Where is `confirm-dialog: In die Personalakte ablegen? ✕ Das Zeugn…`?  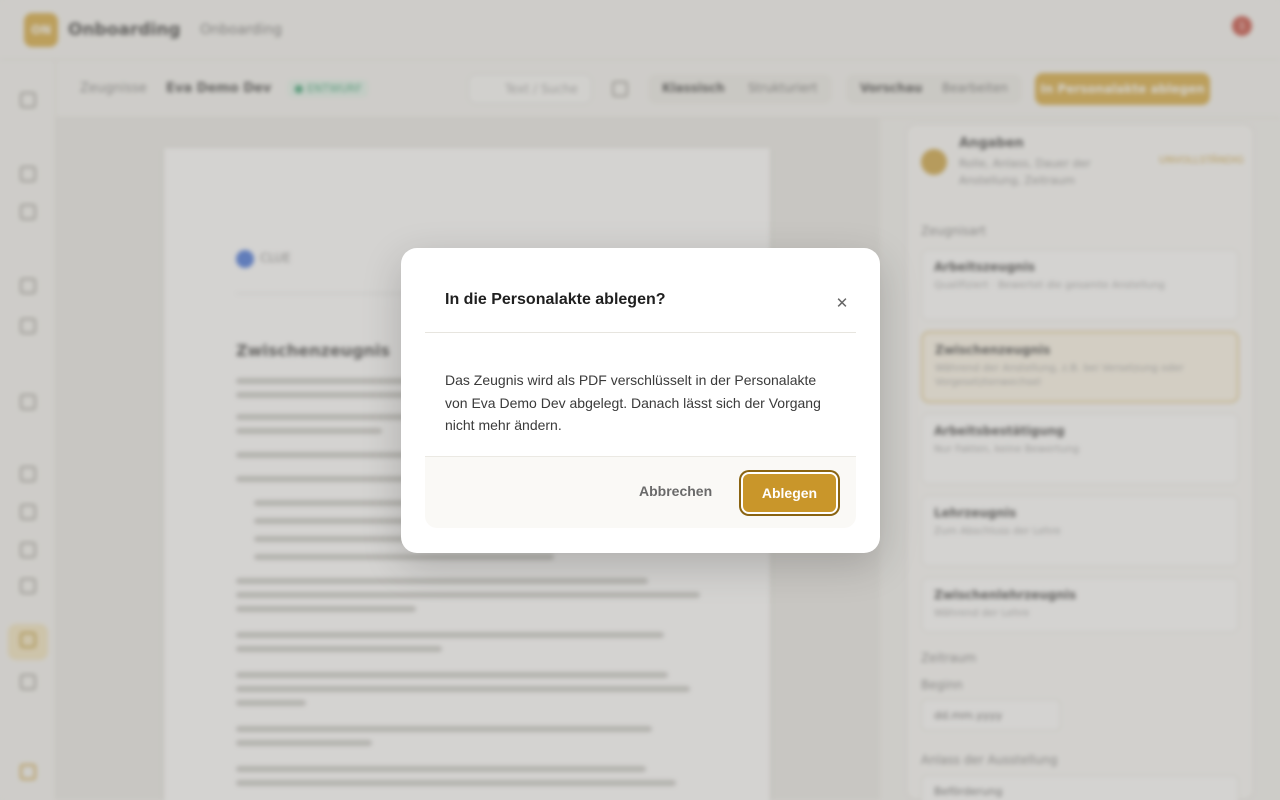
confirm-dialog: In die Personalakte ablegen? ✕ Das Zeugn… is located at coordinates (640, 400).